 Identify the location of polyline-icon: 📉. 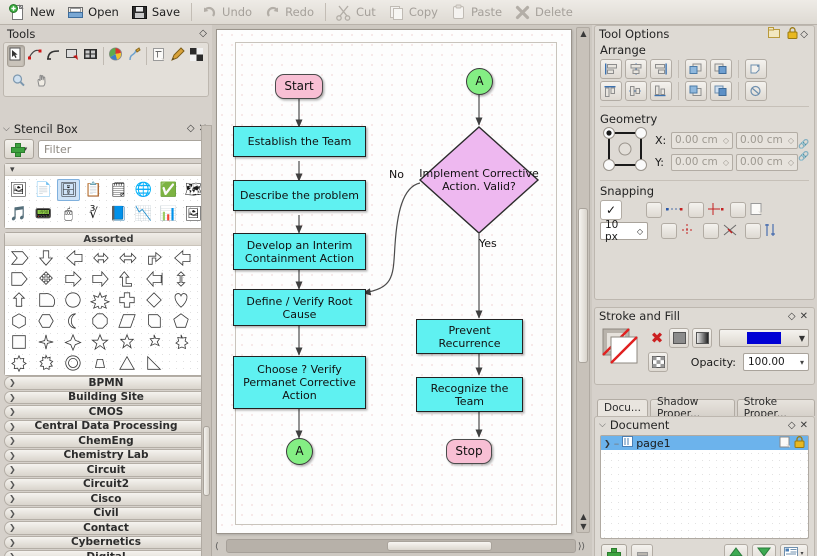
(143, 214).